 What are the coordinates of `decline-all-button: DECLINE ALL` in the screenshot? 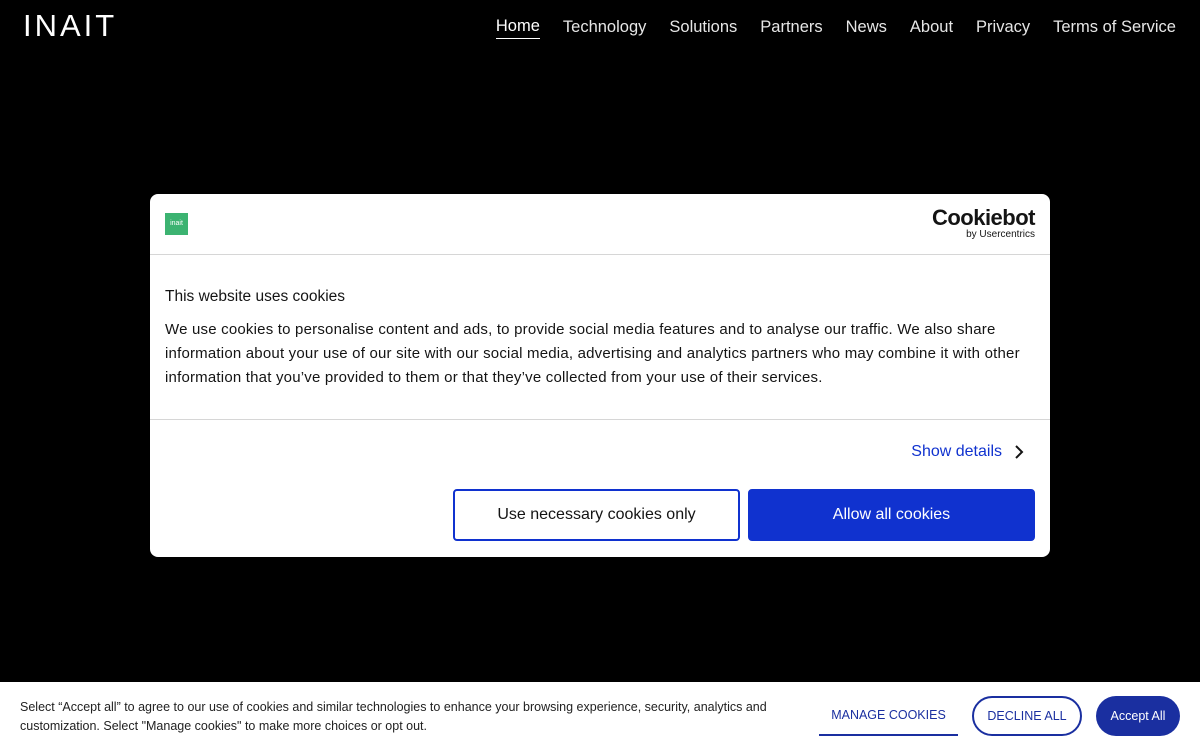 It's located at (1027, 716).